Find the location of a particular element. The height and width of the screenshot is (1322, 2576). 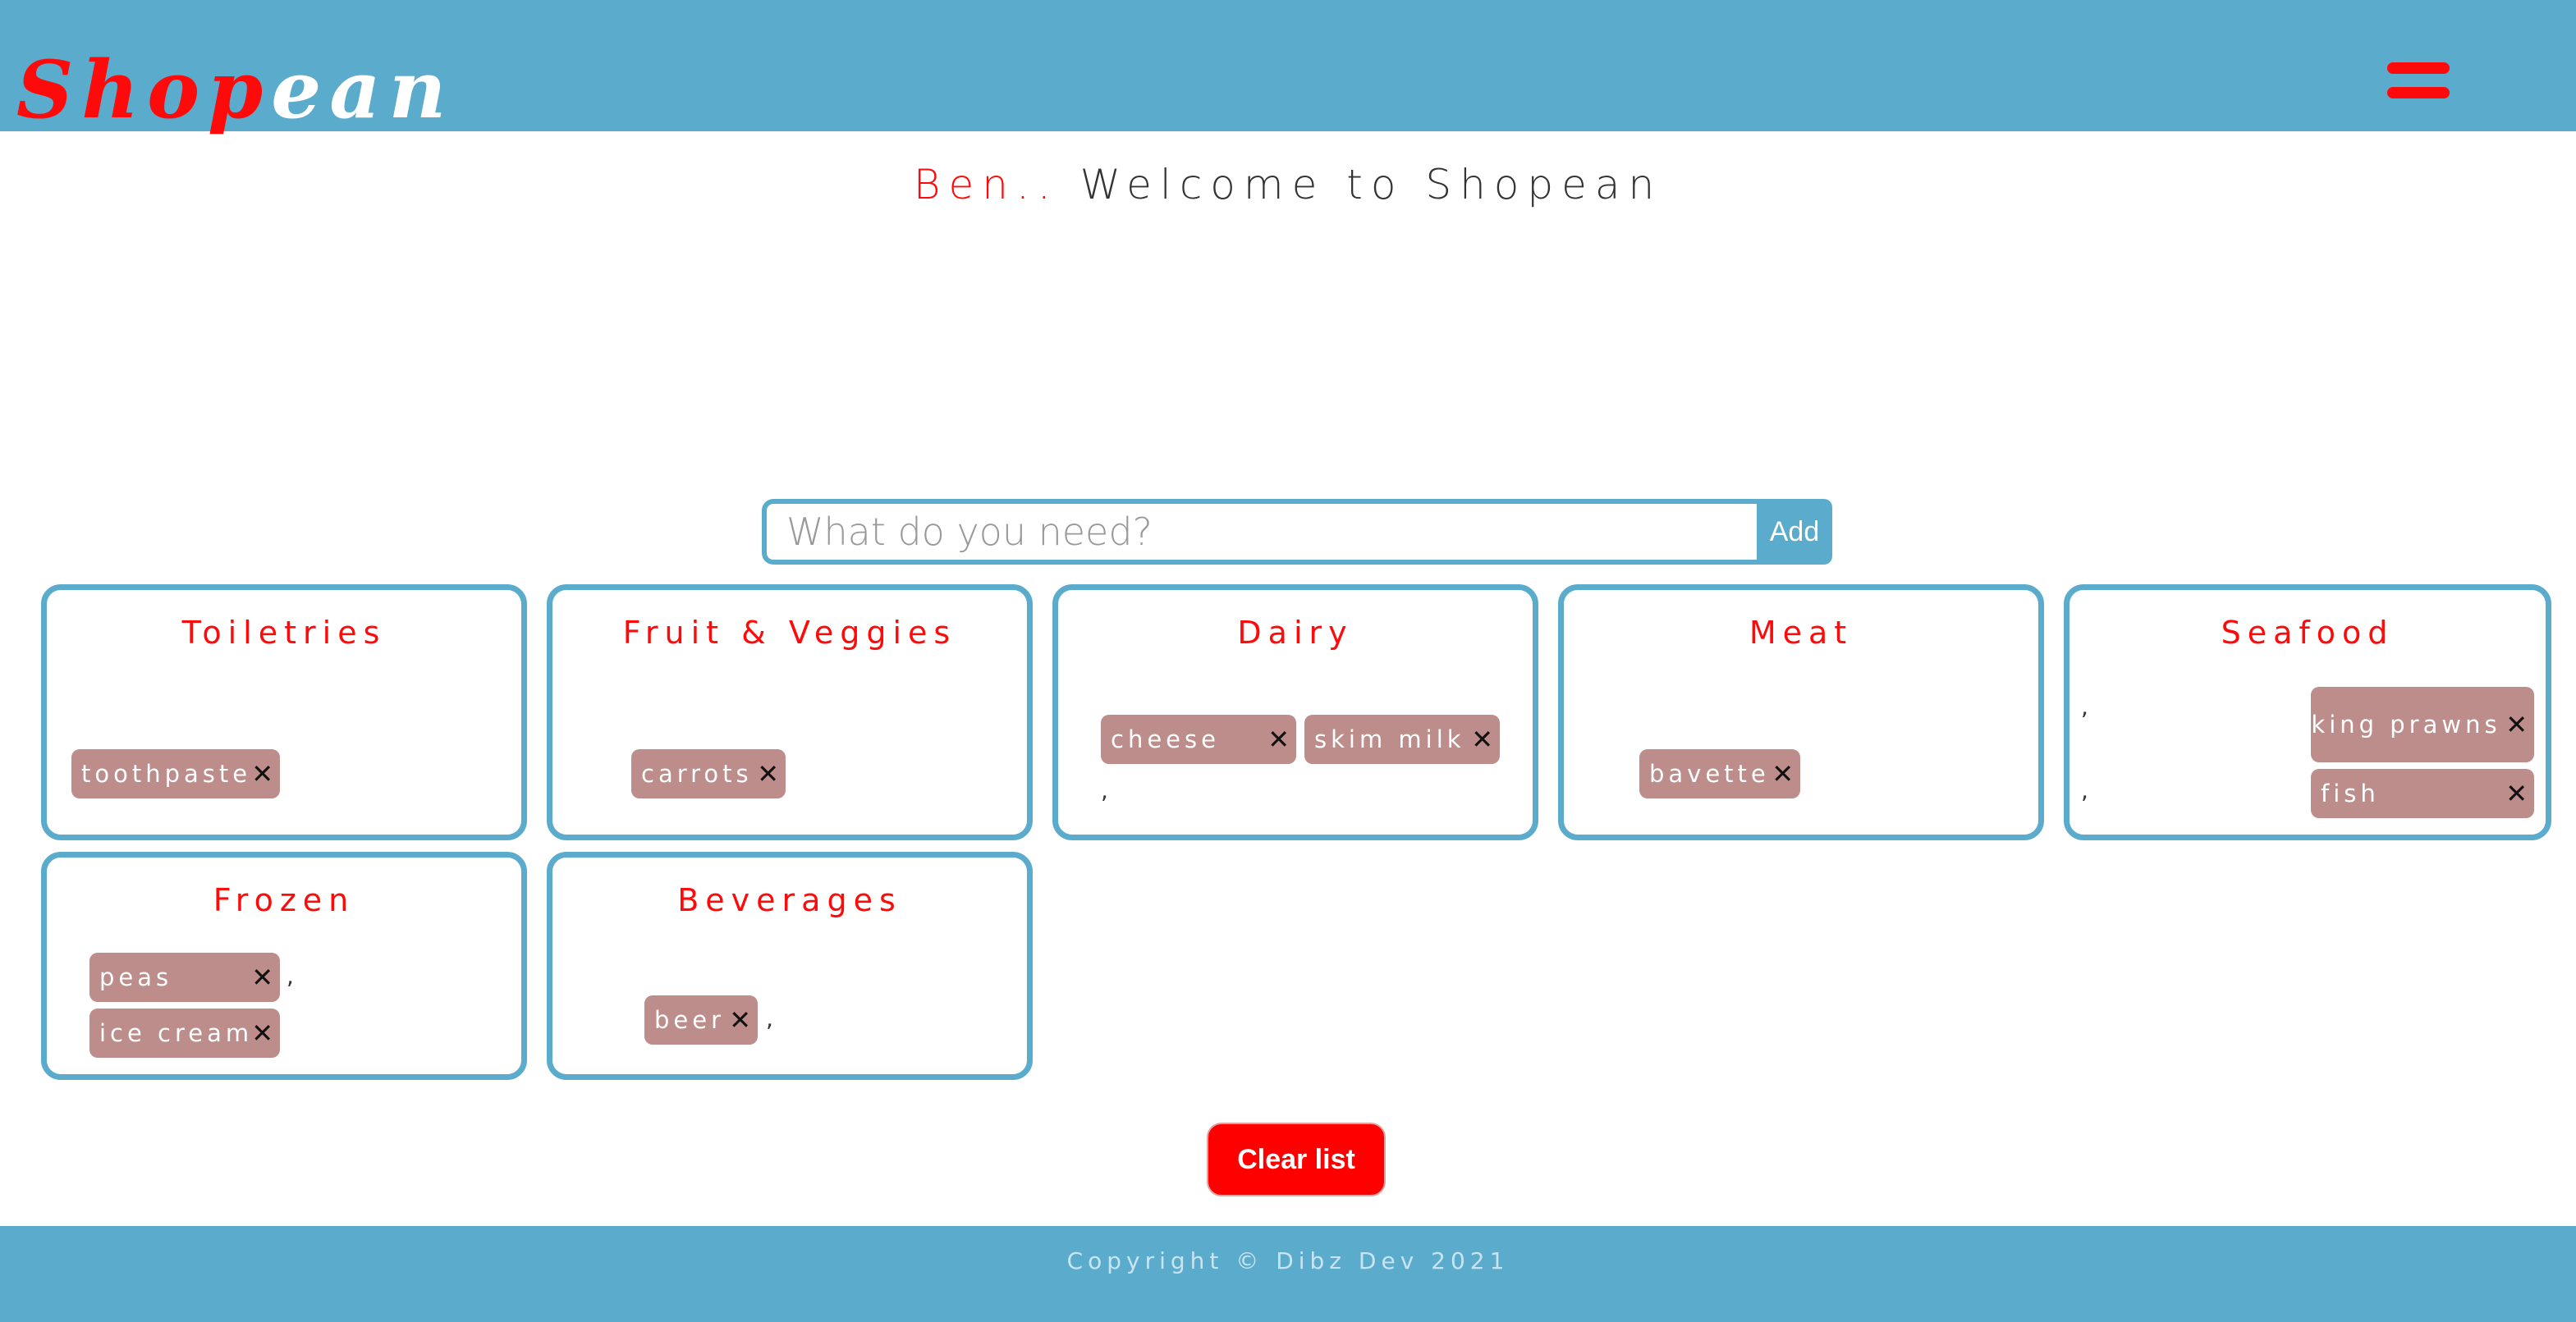

category-title: Beverages is located at coordinates (790, 900).